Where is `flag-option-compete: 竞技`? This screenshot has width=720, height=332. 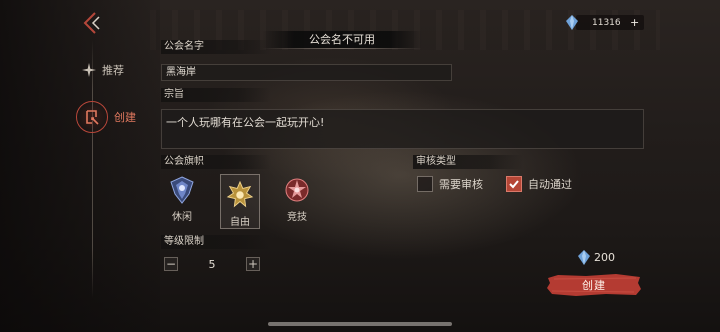
flag-option-compete: 竞技 is located at coordinates (297, 202).